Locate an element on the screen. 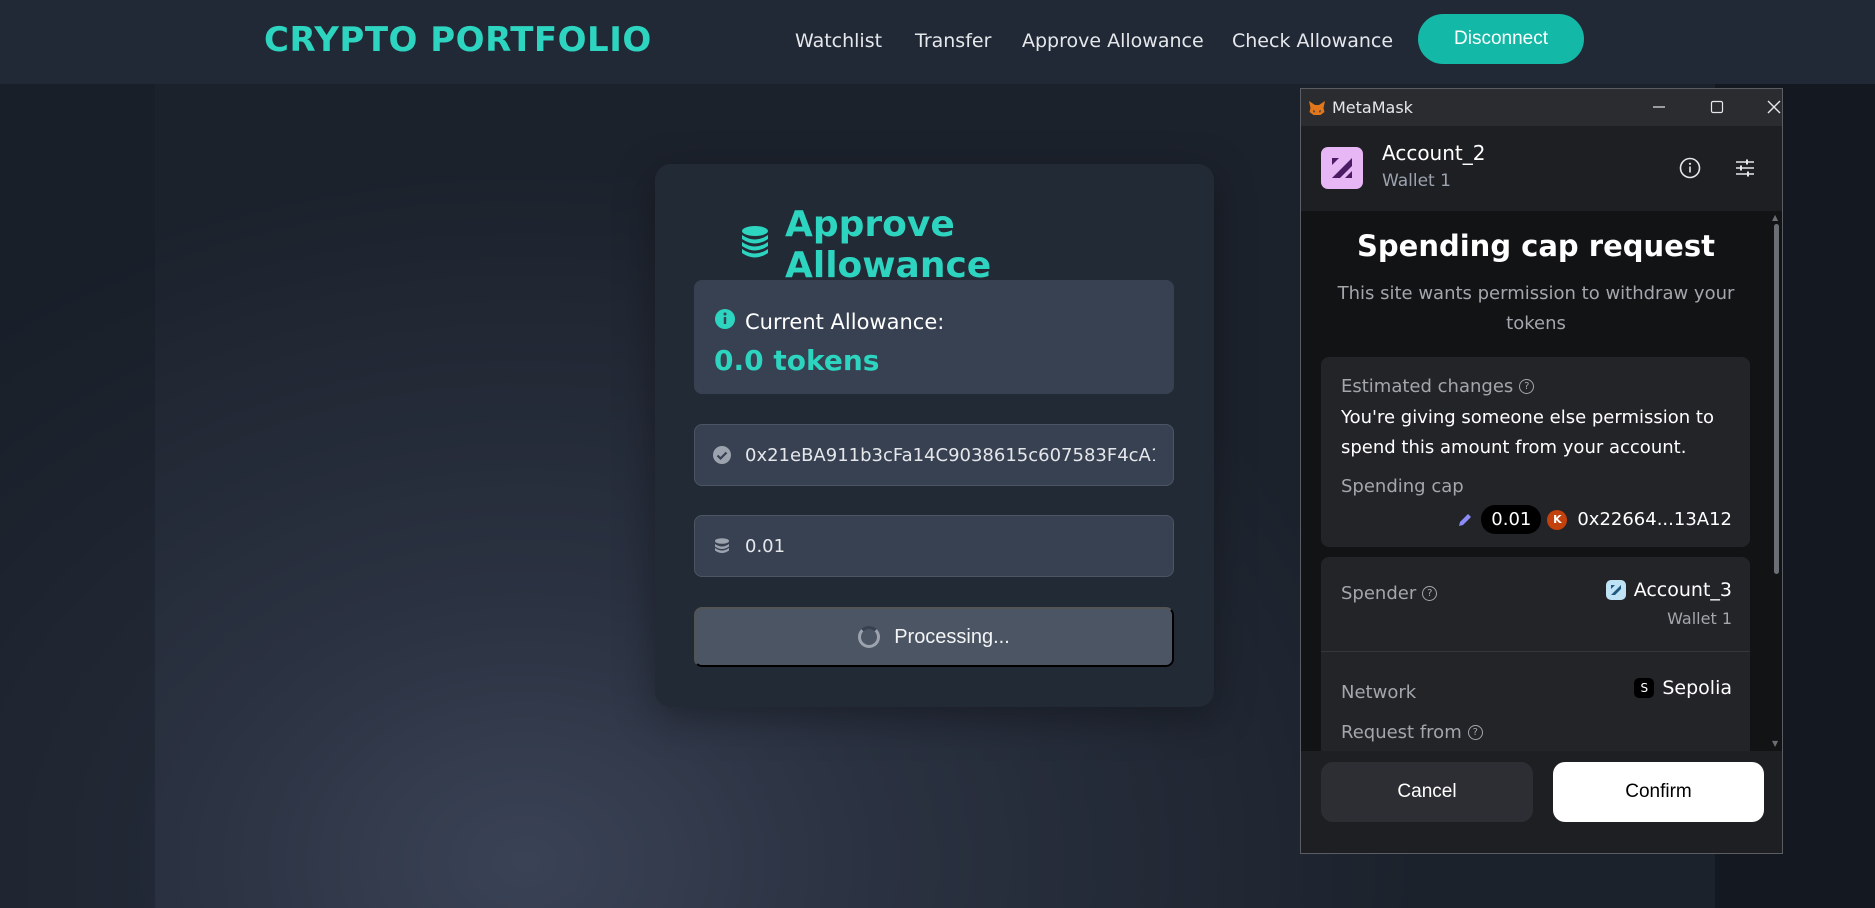  minimize-icon is located at coordinates (1659, 107).